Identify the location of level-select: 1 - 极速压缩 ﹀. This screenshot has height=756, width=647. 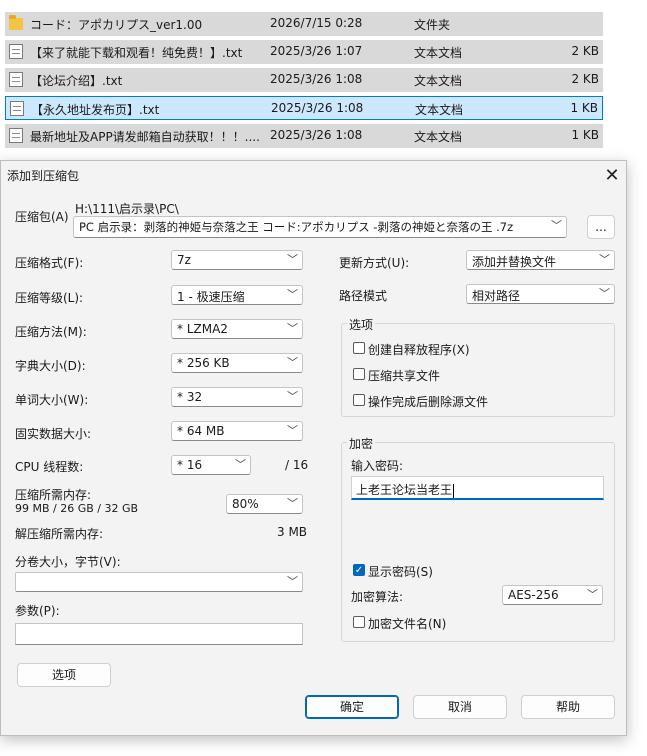
(237, 295).